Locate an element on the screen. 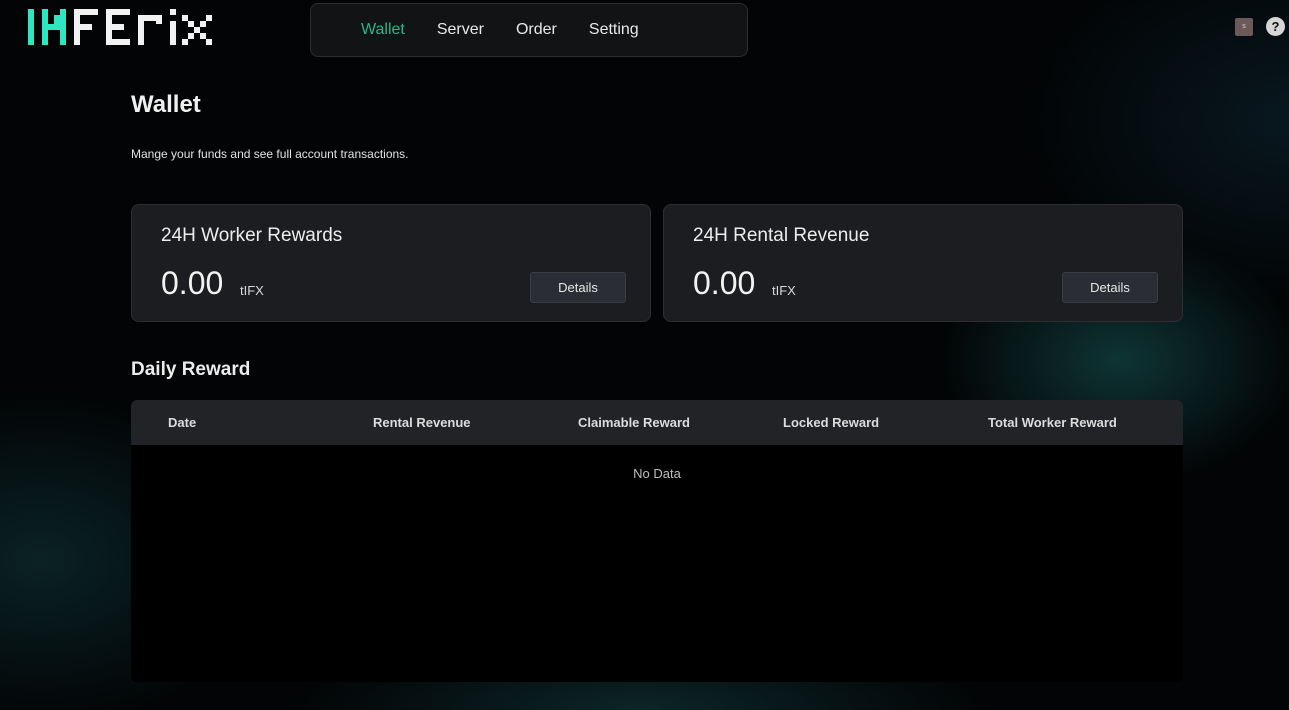  avatar: s is located at coordinates (1244, 26).